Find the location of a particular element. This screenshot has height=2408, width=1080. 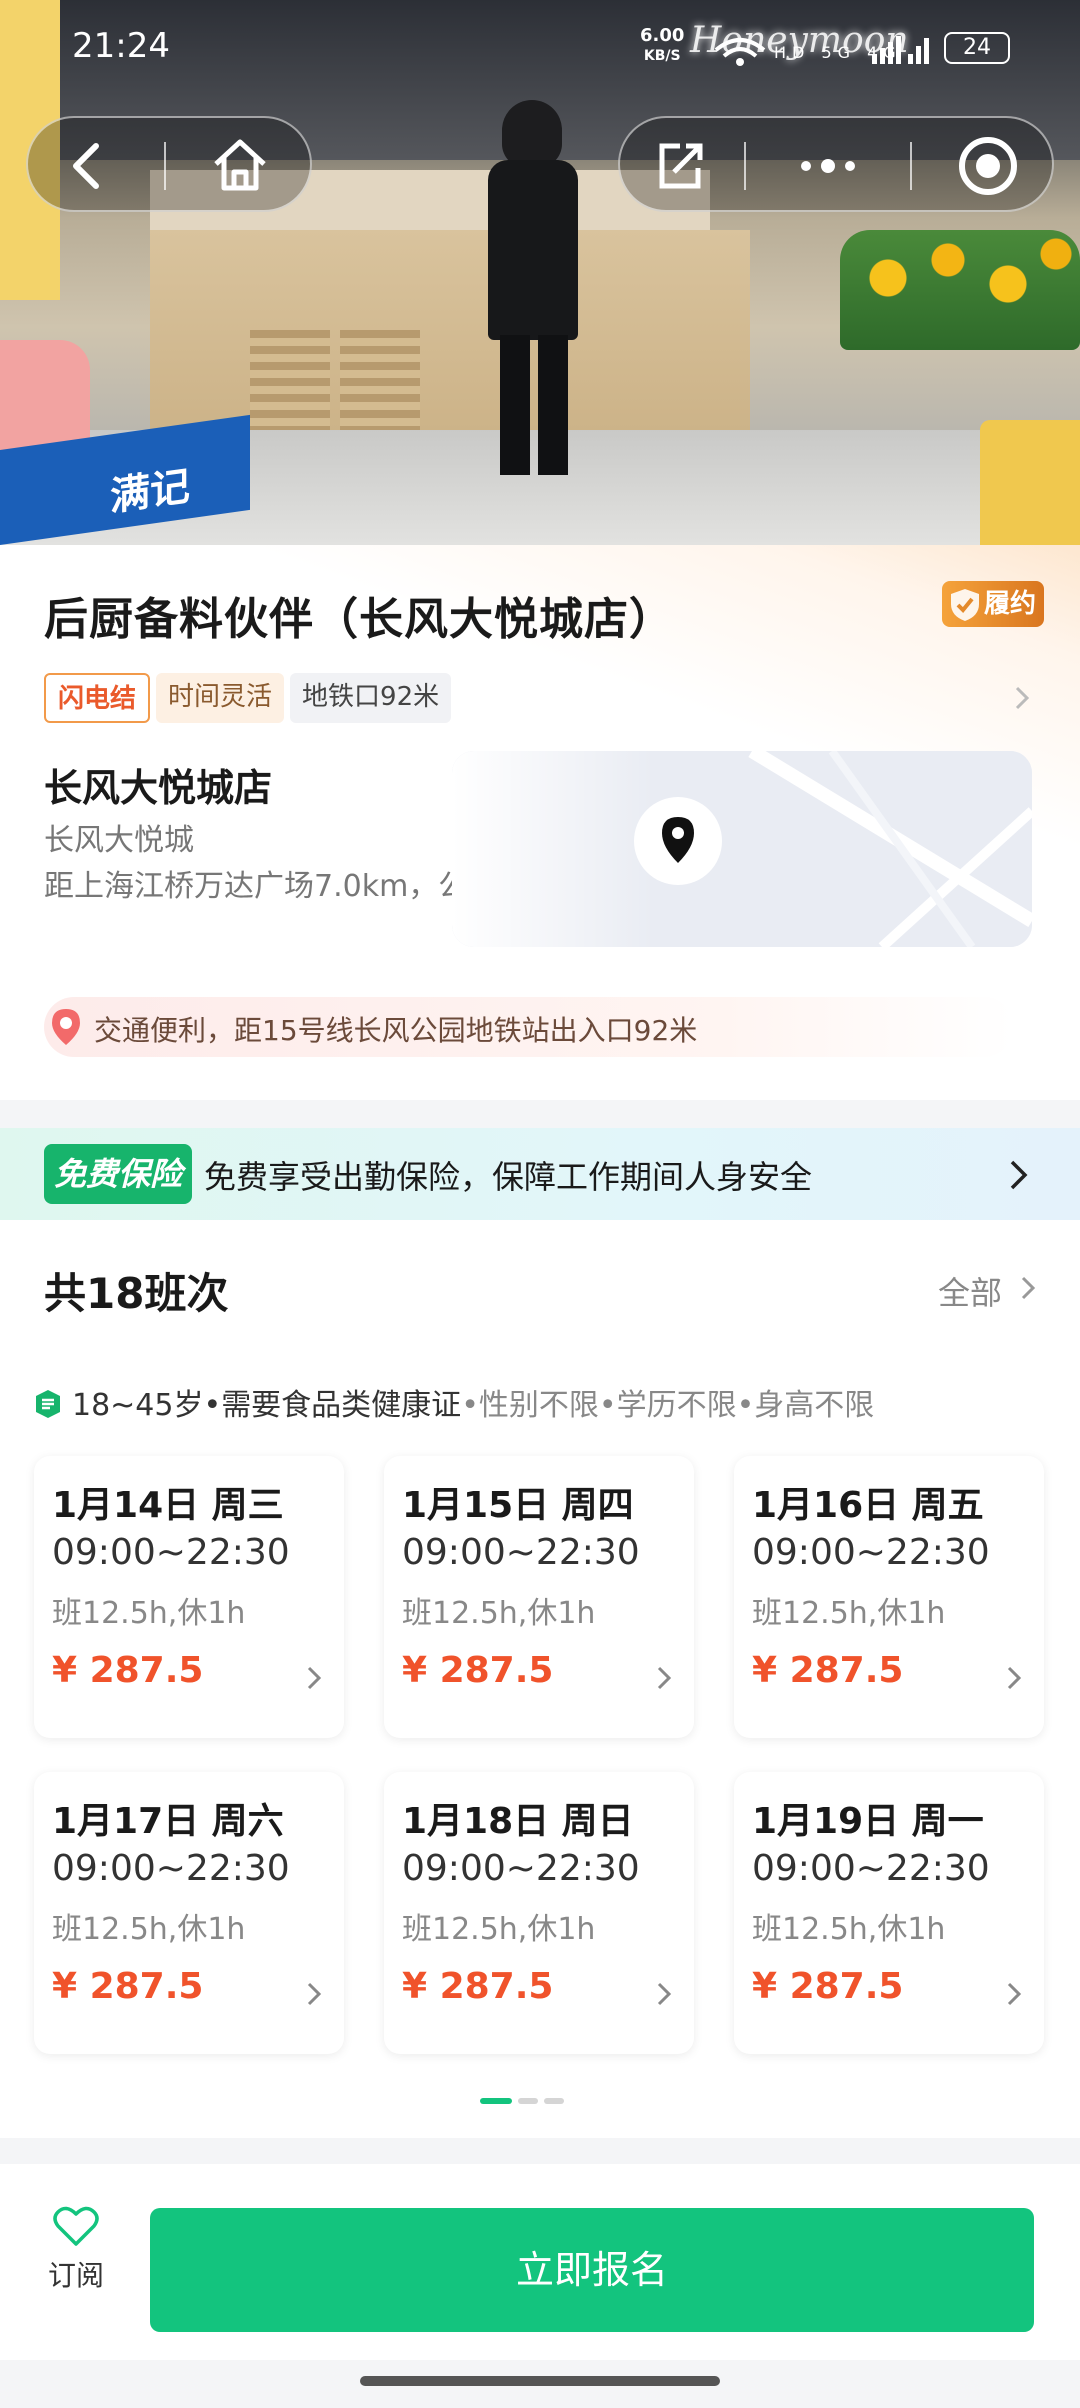

subscribe-button: 订阅 is located at coordinates (76, 2269).